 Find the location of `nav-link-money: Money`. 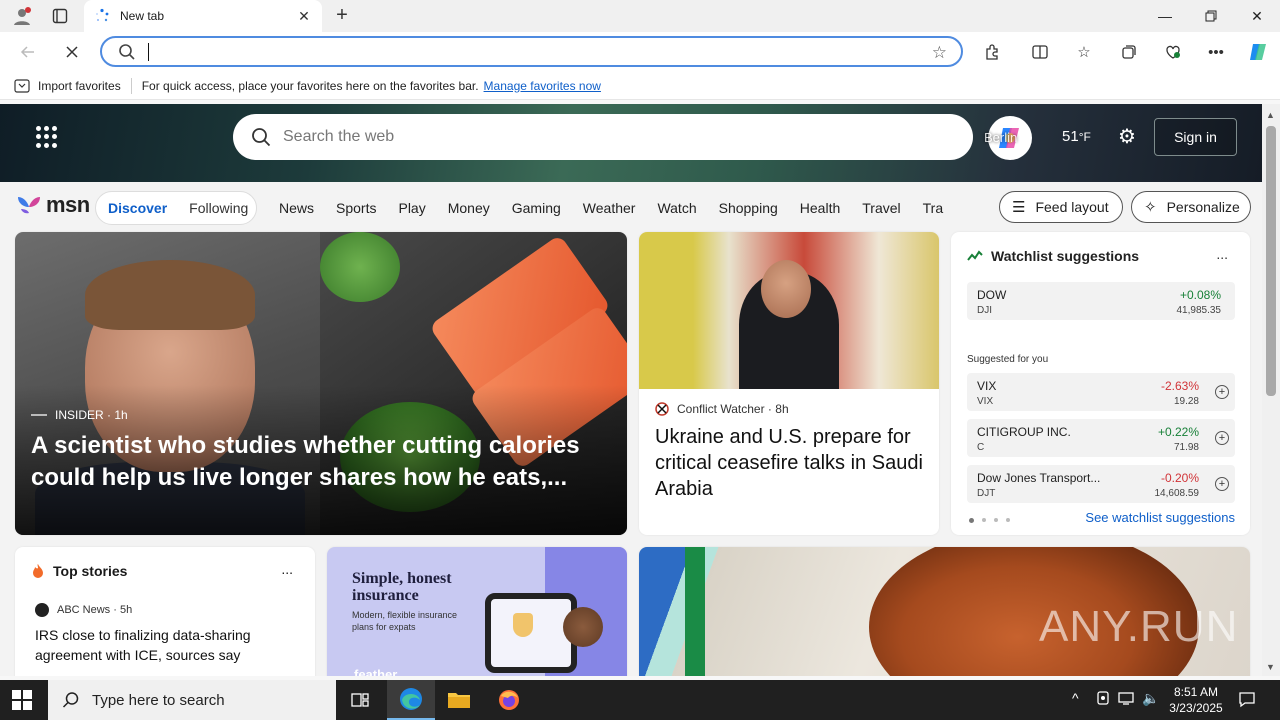

nav-link-money: Money is located at coordinates (469, 208).